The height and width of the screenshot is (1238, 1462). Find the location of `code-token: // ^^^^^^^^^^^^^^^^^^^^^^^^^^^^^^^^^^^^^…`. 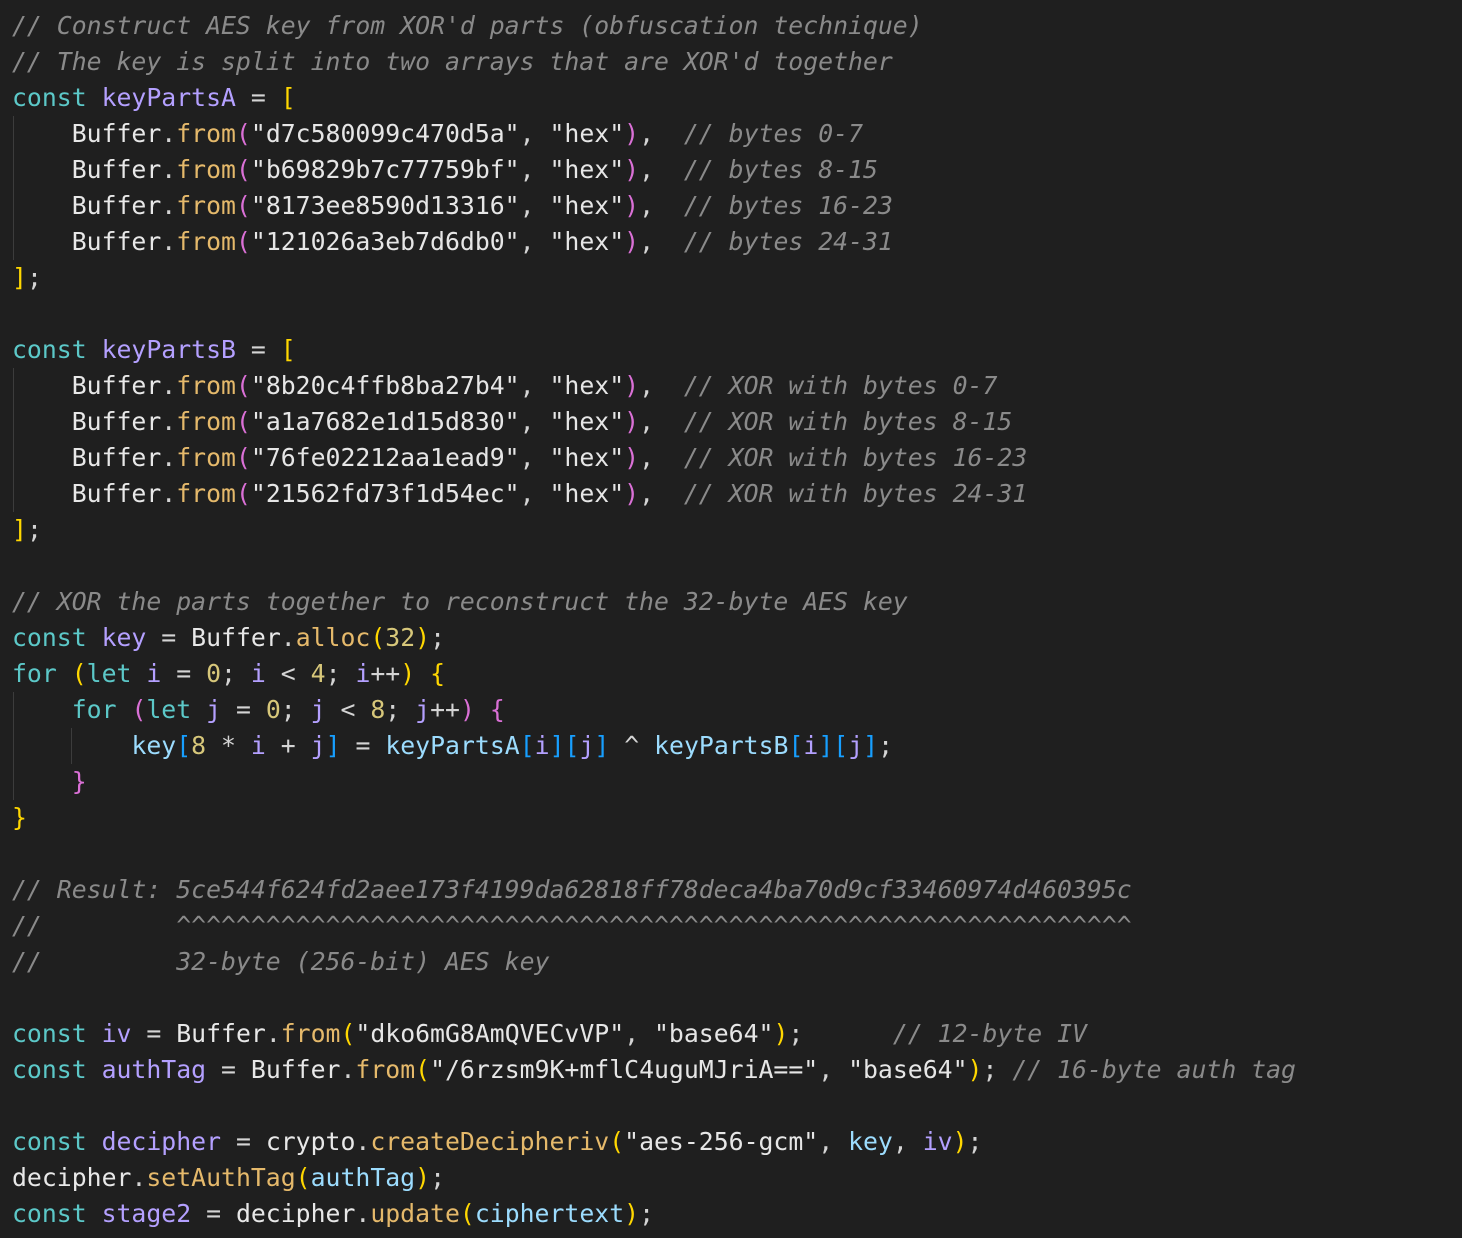

code-token: // ^^^^^^^^^^^^^^^^^^^^^^^^^^^^^^^^^^^^^… is located at coordinates (572, 925).